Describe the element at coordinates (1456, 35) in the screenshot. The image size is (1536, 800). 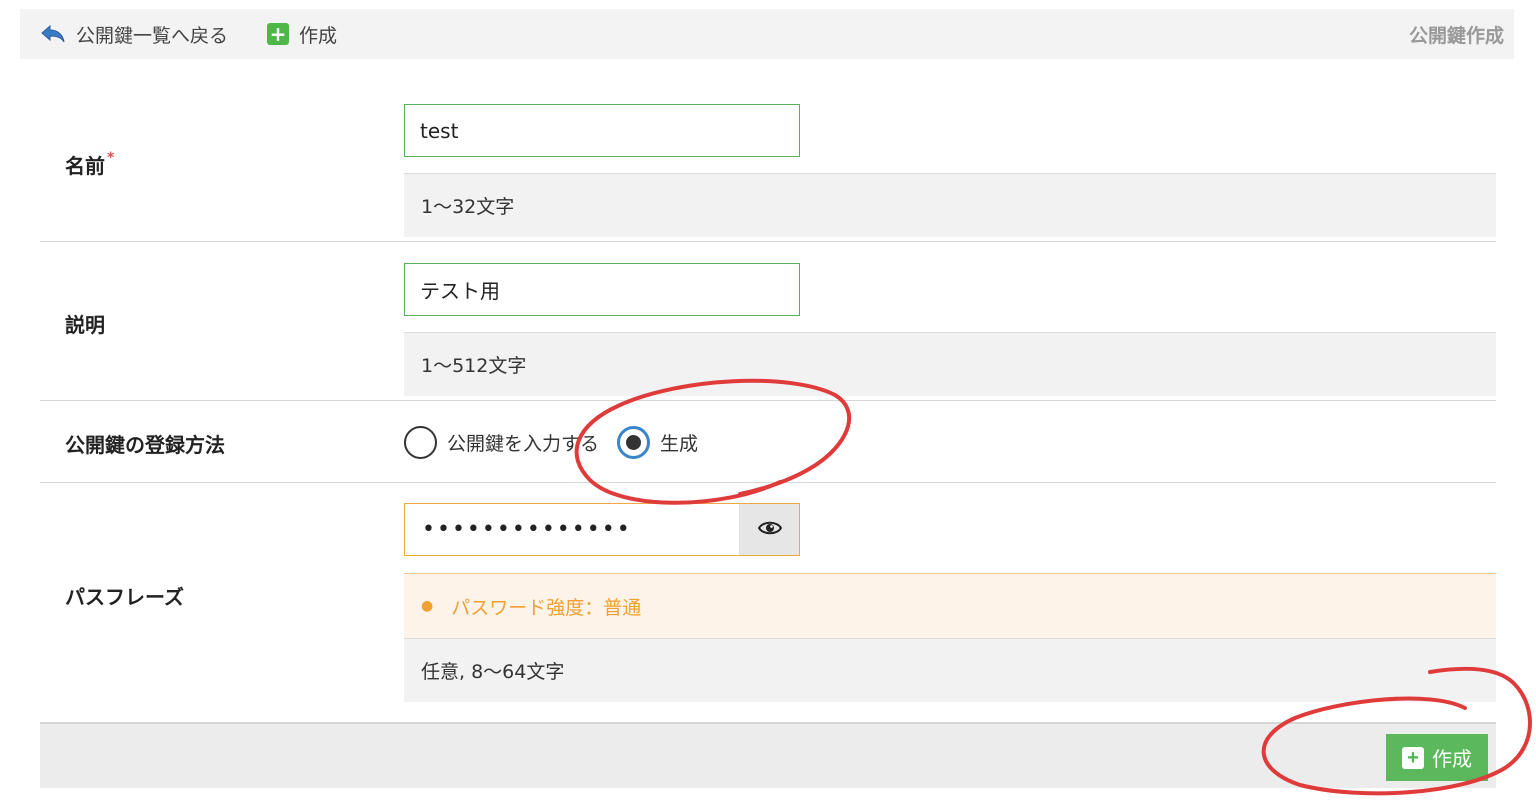
I see `page-title: 公開鍵作成` at that location.